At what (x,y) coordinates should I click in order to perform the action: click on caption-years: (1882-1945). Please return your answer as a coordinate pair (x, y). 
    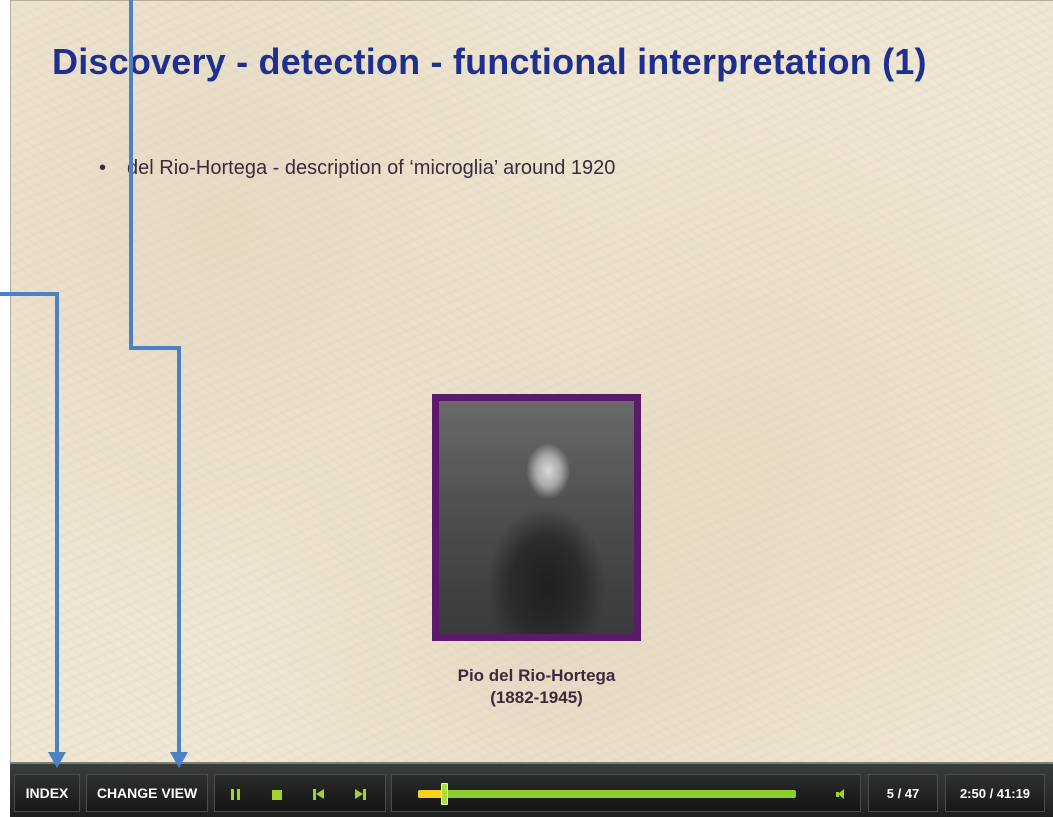
    Looking at the image, I should click on (536, 697).